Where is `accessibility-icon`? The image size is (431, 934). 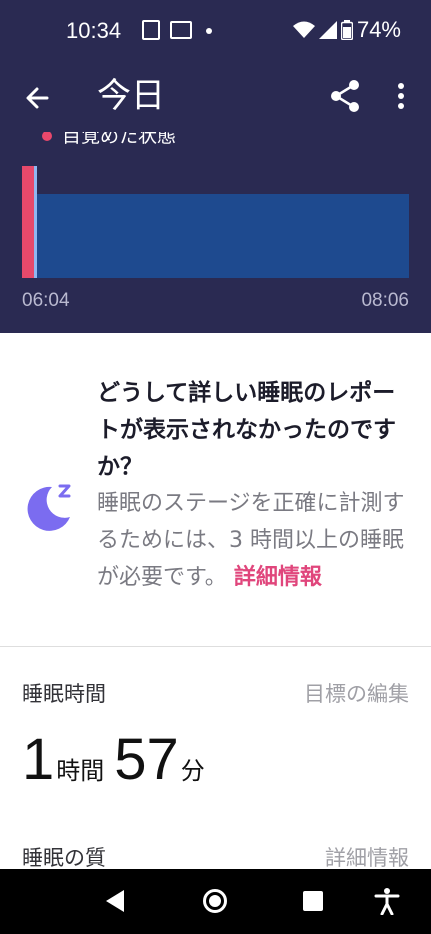
accessibility-icon is located at coordinates (387, 901).